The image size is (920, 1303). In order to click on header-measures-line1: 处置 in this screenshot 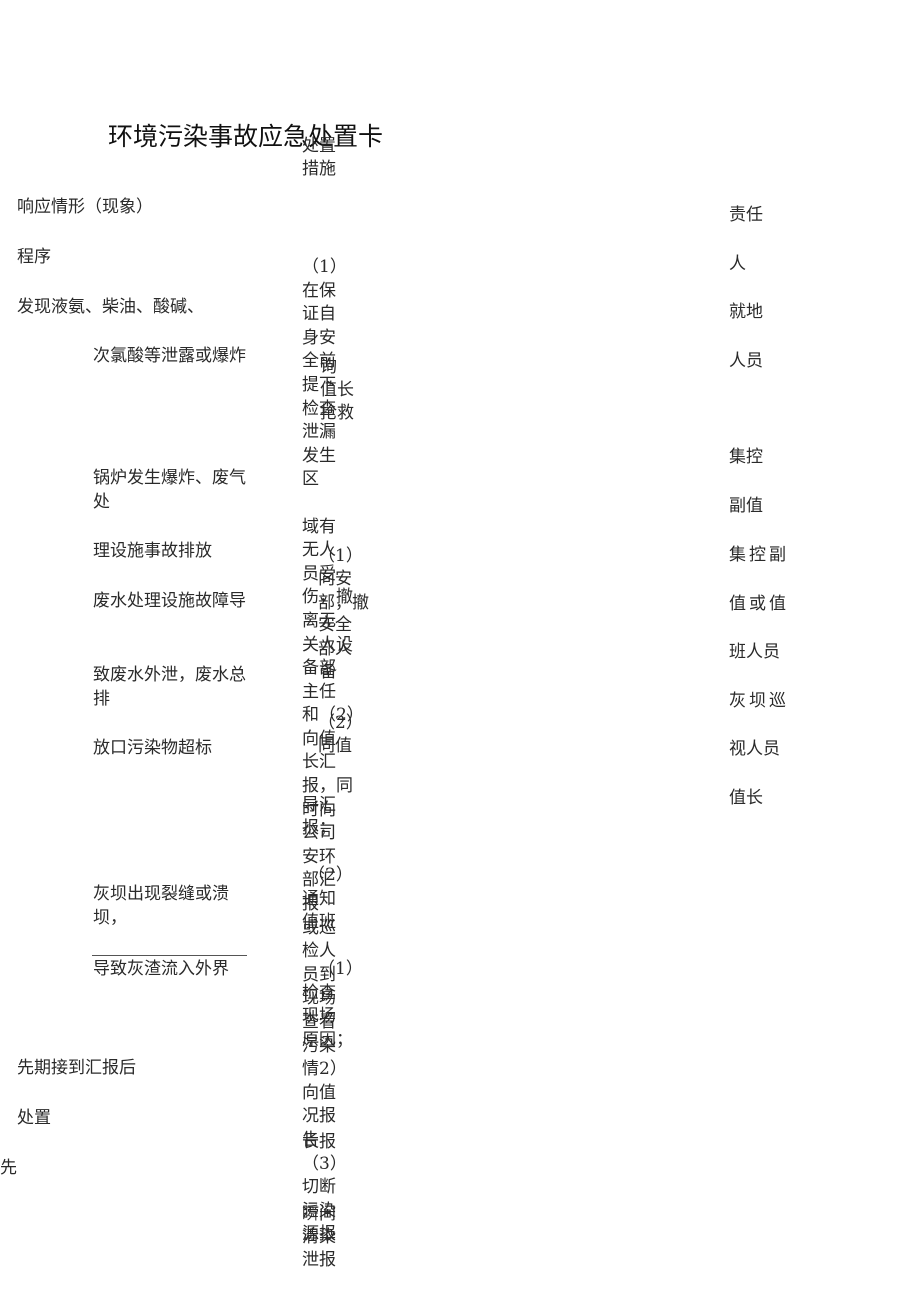, I will do `click(319, 146)`.